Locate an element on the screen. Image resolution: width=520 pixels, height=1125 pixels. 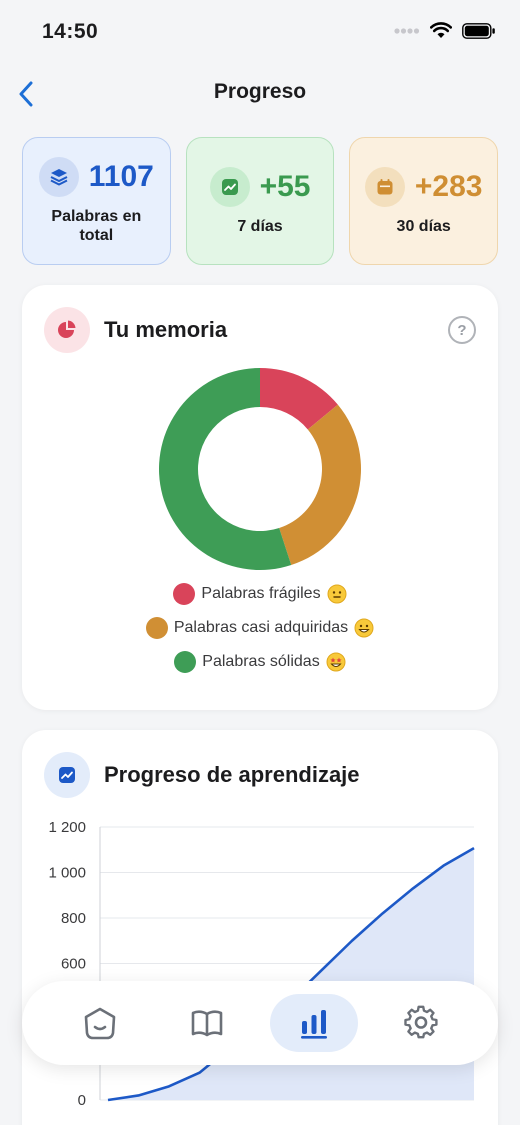
stat-label-week: 7 días is located at coordinates (260, 226).